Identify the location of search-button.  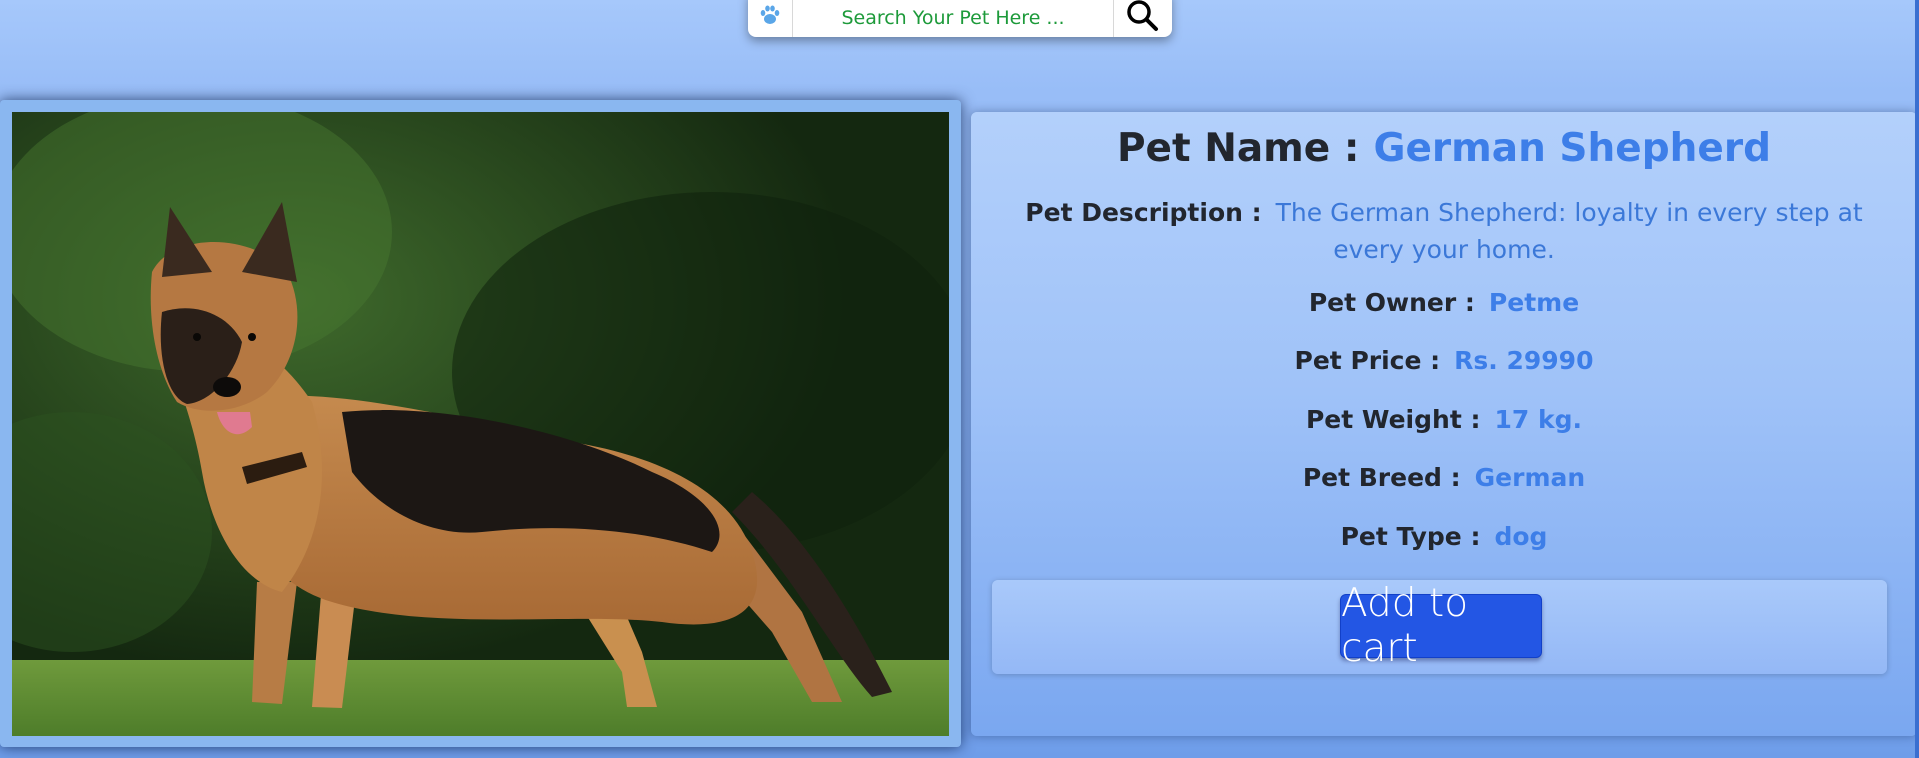
(1142, 18).